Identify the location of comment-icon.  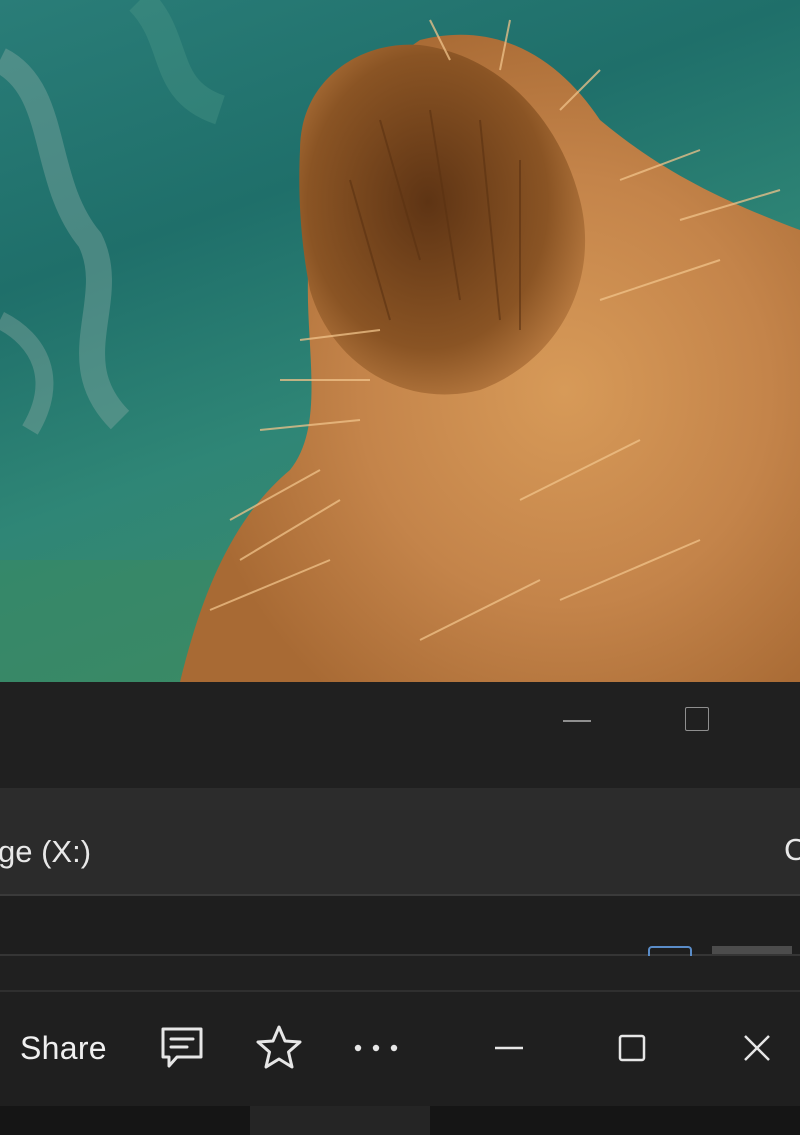
(182, 1047).